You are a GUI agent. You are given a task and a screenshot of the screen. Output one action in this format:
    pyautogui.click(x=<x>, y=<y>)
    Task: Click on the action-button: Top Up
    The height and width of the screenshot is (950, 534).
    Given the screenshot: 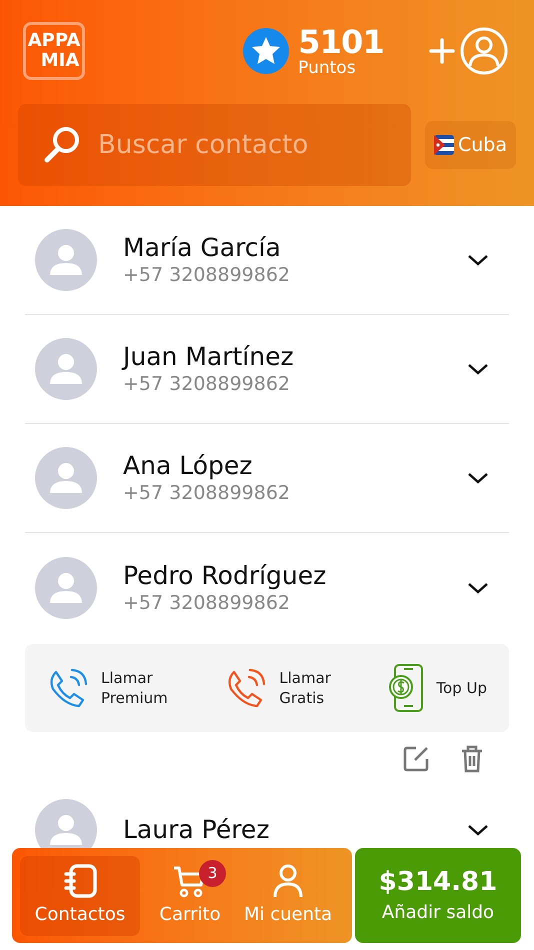 What is the action you would take?
    pyautogui.click(x=437, y=688)
    